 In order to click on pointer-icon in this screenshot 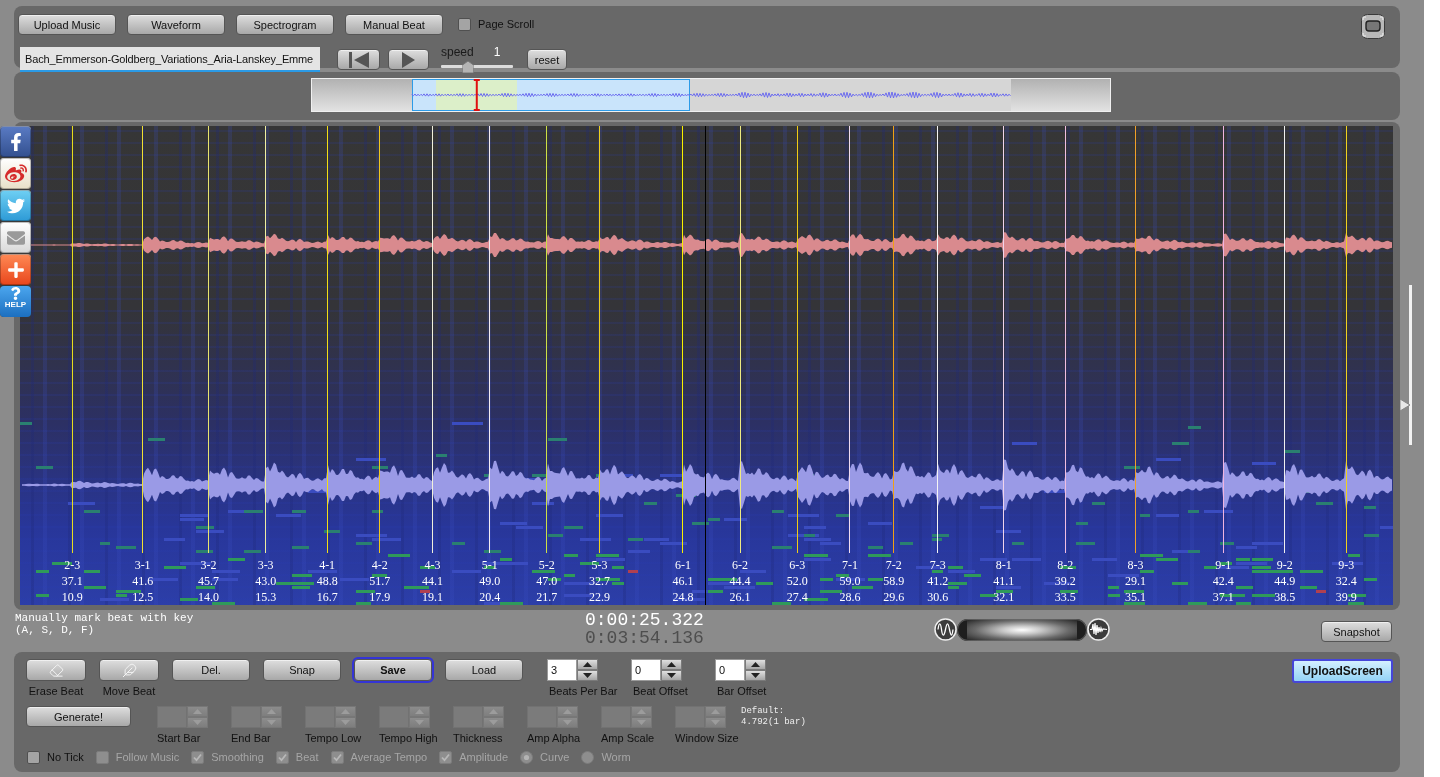, I will do `click(1405, 405)`.